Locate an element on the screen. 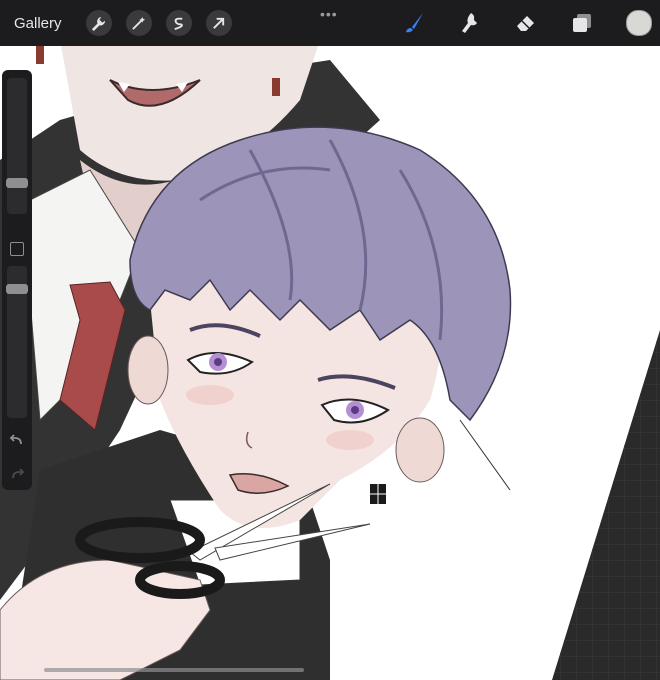  transform-button is located at coordinates (218, 23).